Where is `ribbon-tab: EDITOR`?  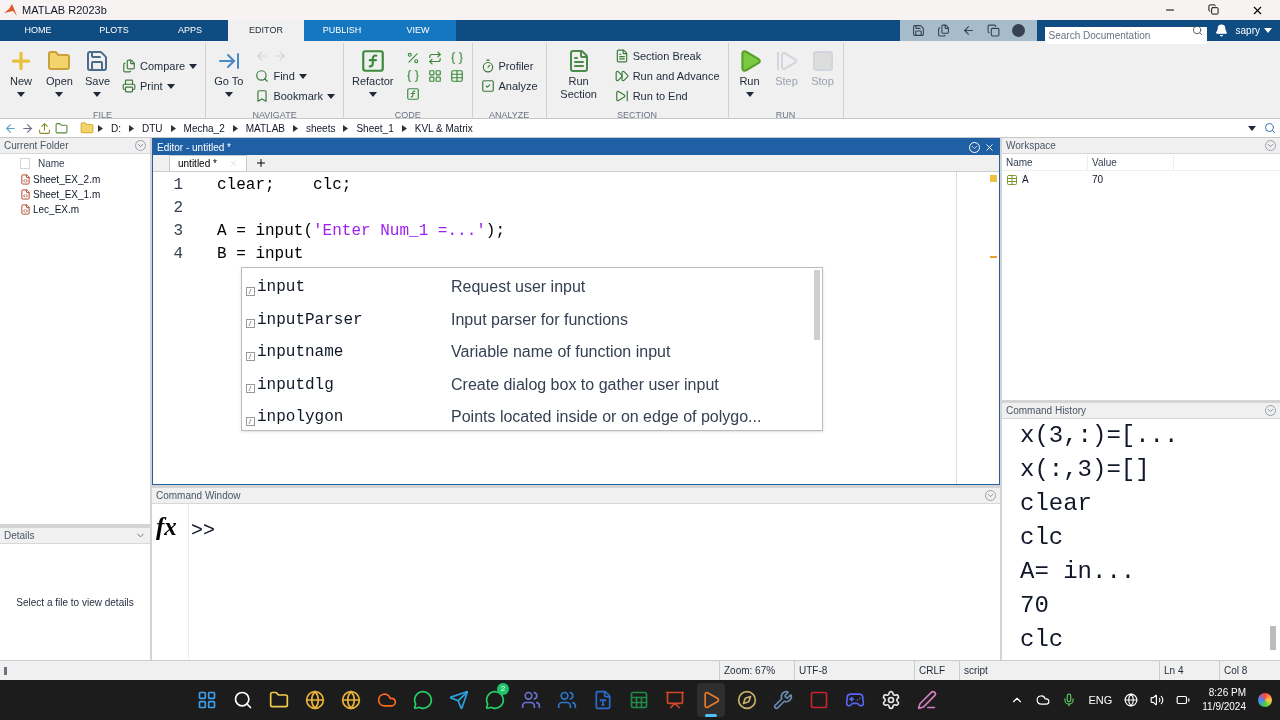
ribbon-tab: EDITOR is located at coordinates (266, 30).